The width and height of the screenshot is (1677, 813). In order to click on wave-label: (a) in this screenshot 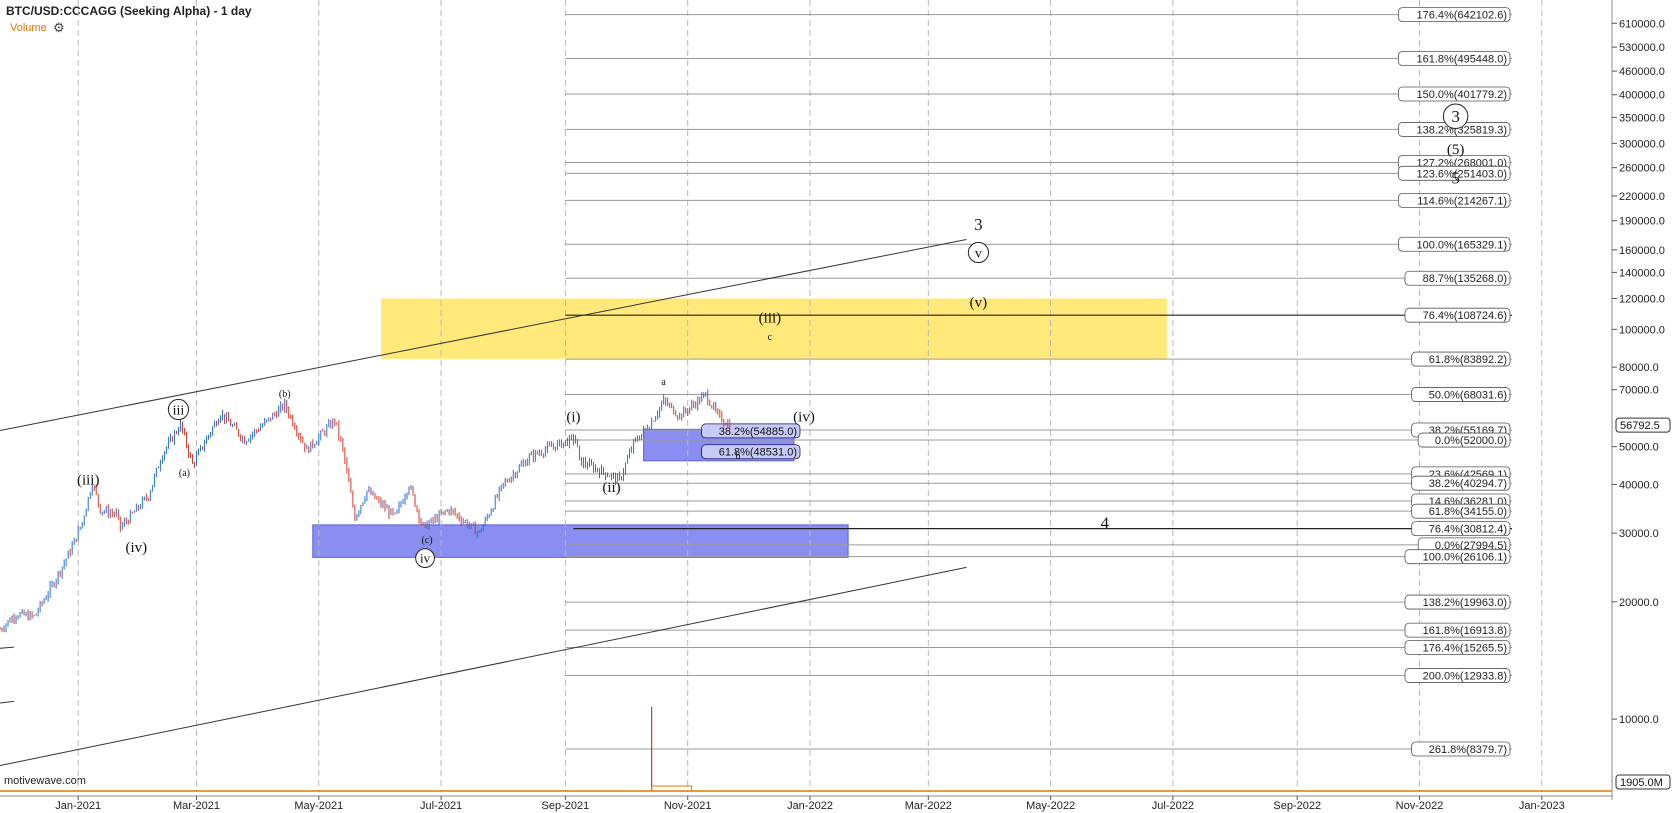, I will do `click(184, 473)`.